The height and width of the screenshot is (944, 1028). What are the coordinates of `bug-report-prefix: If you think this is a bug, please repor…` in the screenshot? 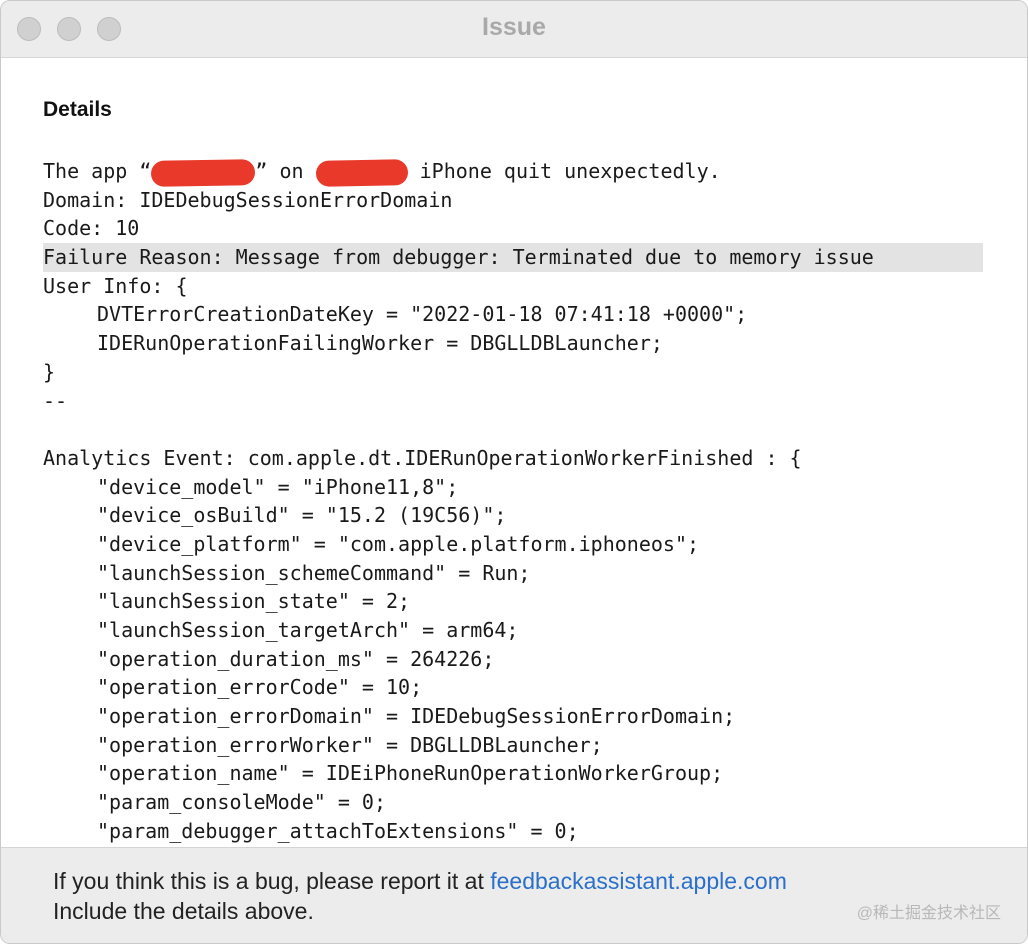 It's located at (272, 881).